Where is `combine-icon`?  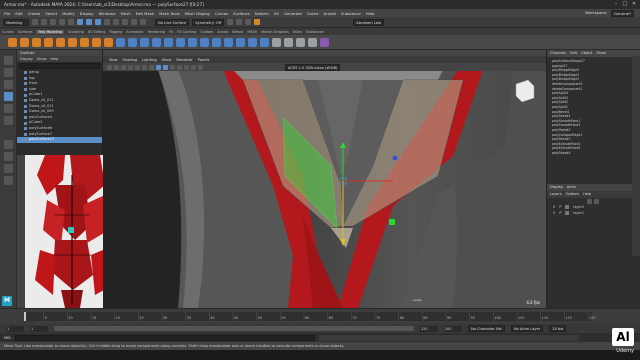
combine-icon is located at coordinates (120, 42).